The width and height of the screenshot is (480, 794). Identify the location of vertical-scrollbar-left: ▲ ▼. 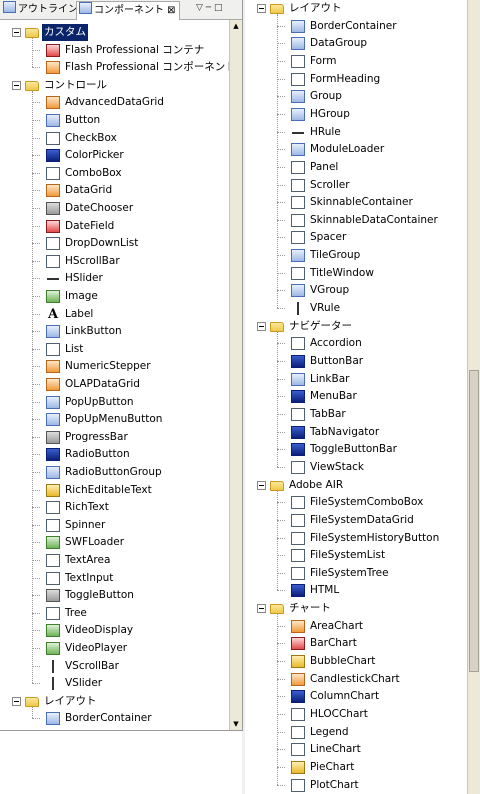
(235, 375).